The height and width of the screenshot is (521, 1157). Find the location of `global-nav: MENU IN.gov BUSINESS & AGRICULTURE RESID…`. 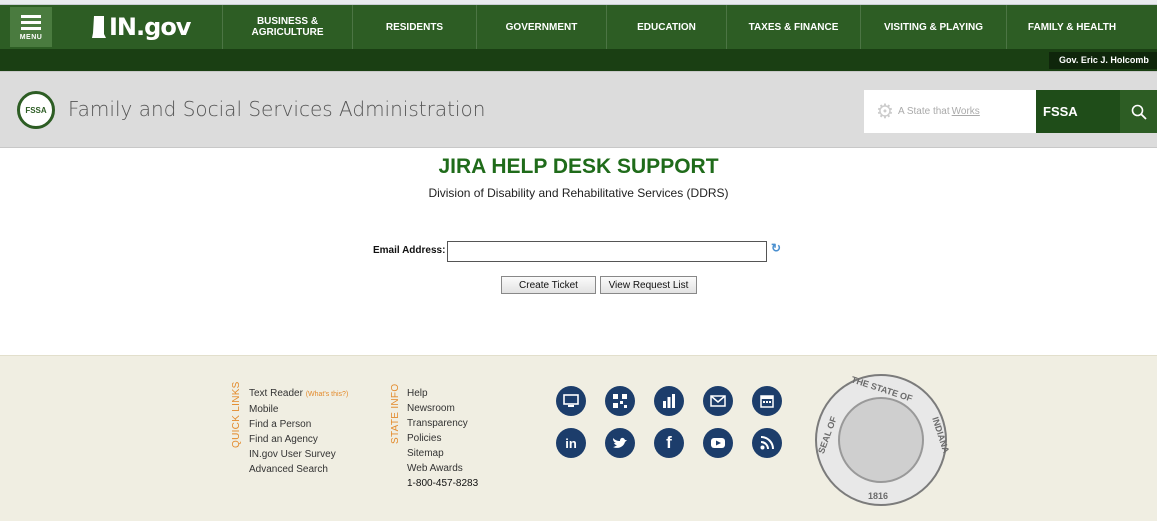

global-nav: MENU IN.gov BUSINESS & AGRICULTURE RESID… is located at coordinates (578, 27).